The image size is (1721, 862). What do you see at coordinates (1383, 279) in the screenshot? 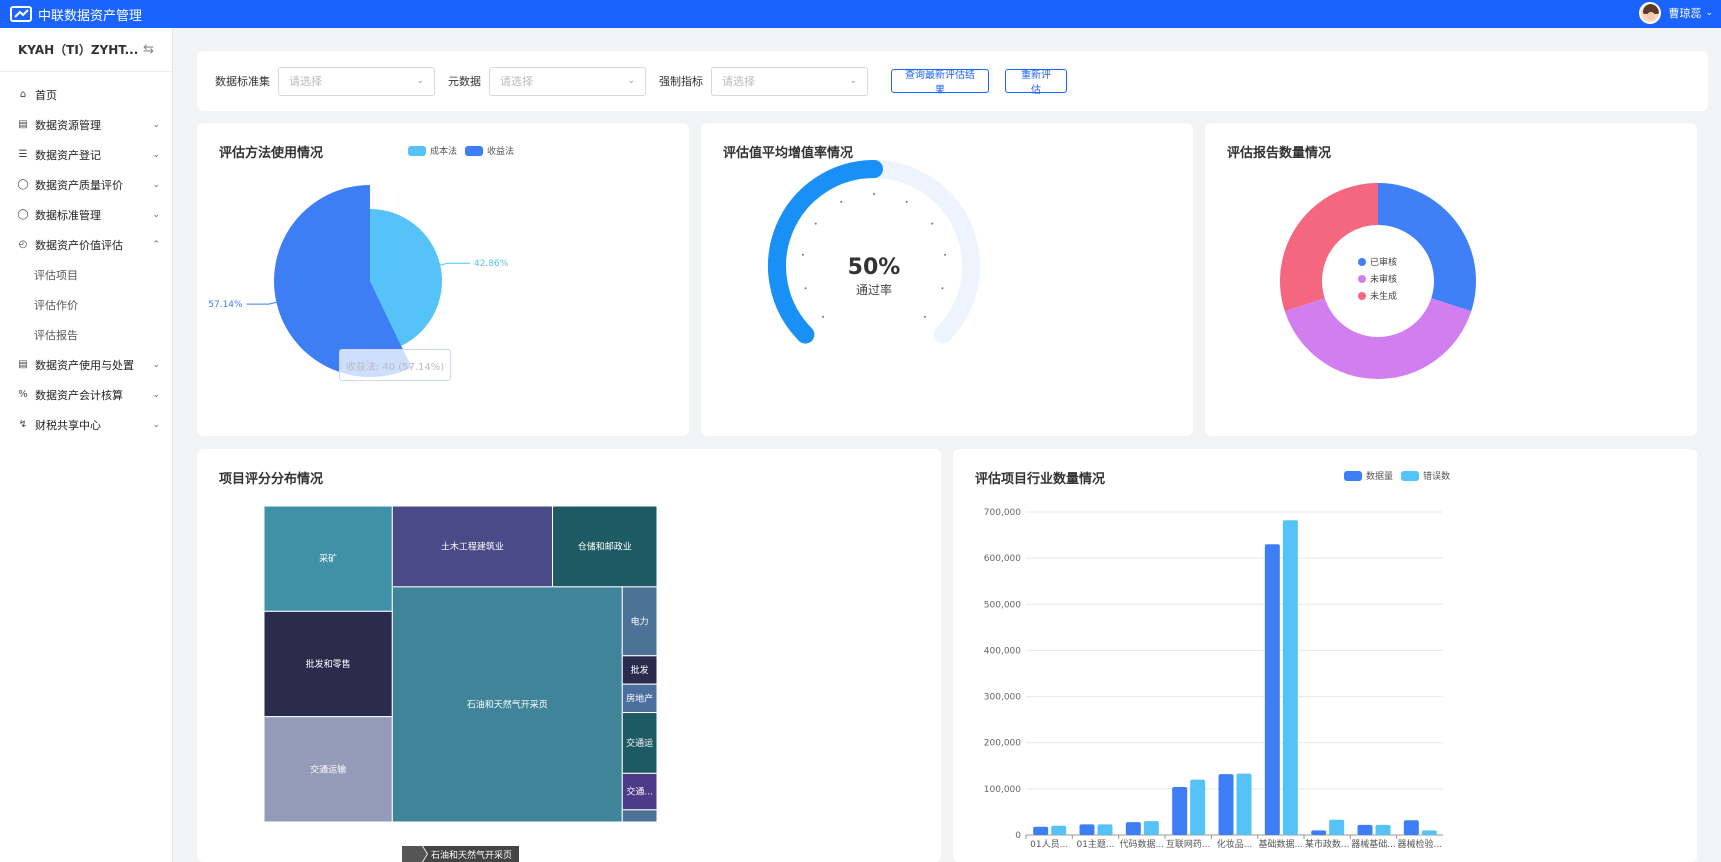
I see `legend-label: 未审核` at bounding box center [1383, 279].